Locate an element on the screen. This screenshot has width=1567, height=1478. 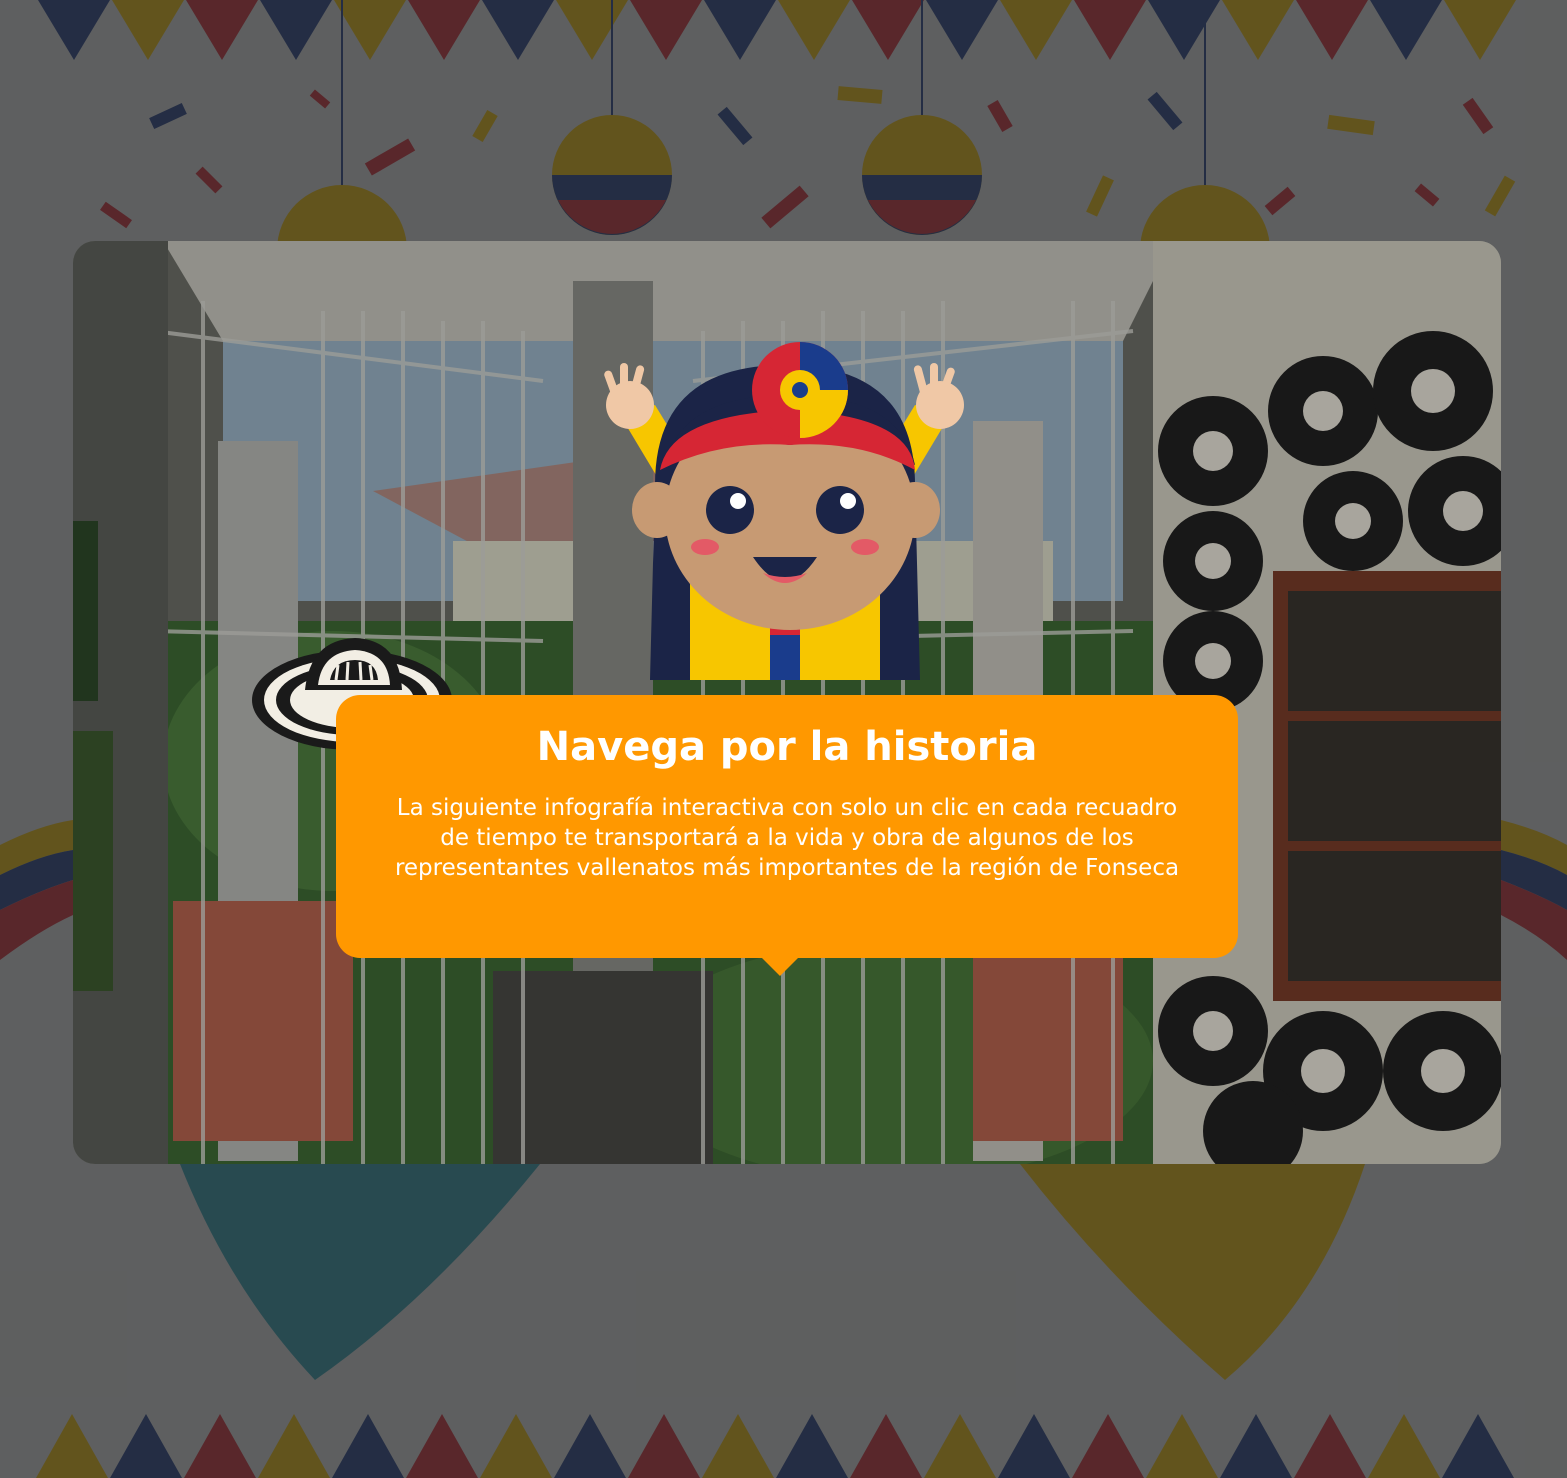
dialog-title: Navega por la historia is located at coordinates (787, 747).